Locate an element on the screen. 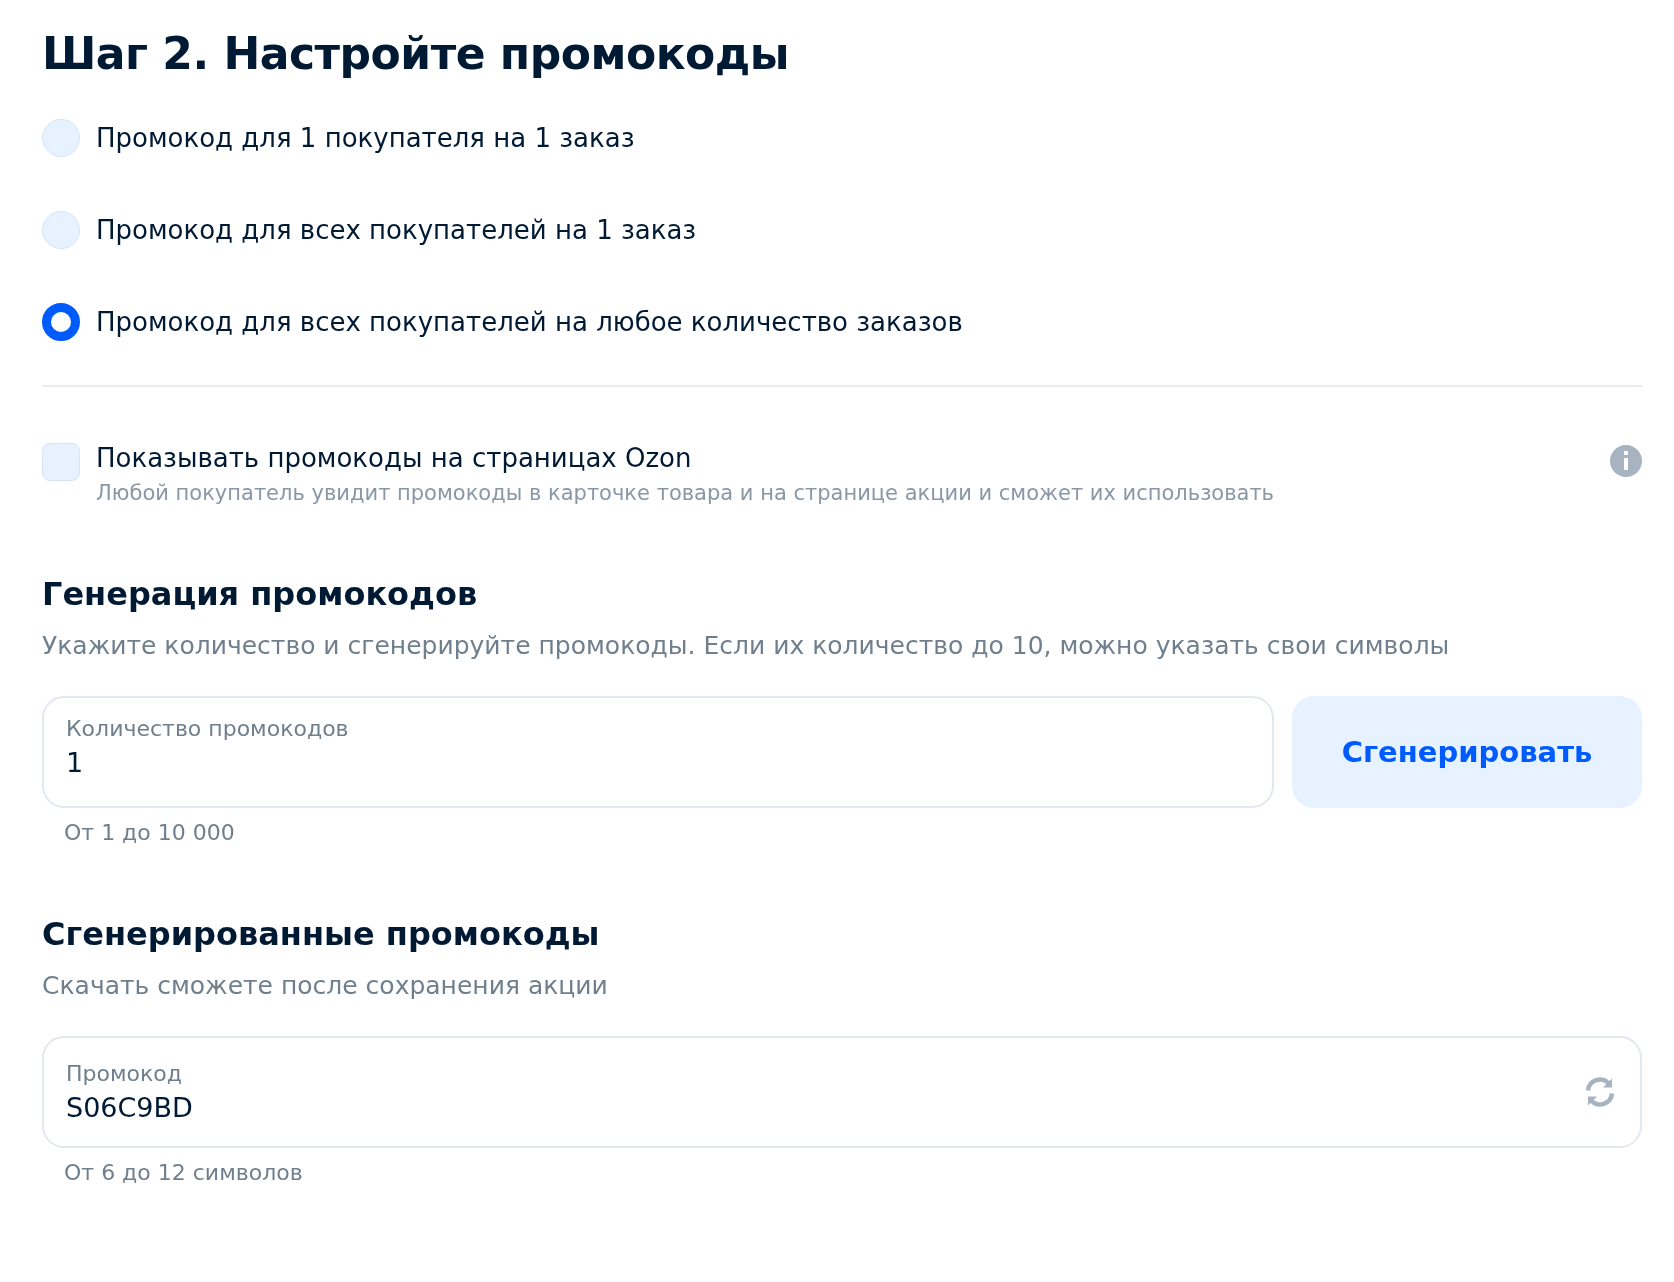  checkbox-label: Показывать промокоды на страницах Ozon is located at coordinates (845, 458).